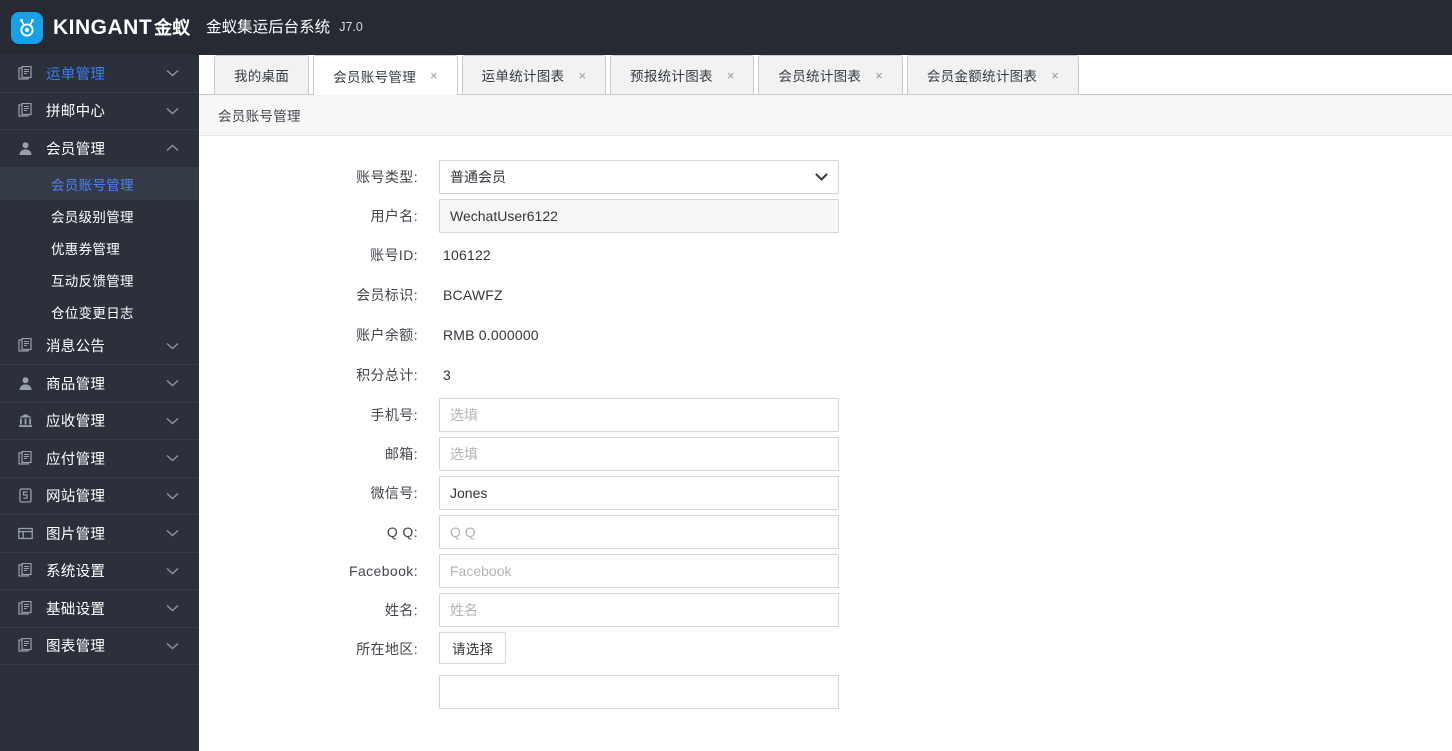 This screenshot has width=1452, height=751. I want to click on phone-input, so click(639, 415).